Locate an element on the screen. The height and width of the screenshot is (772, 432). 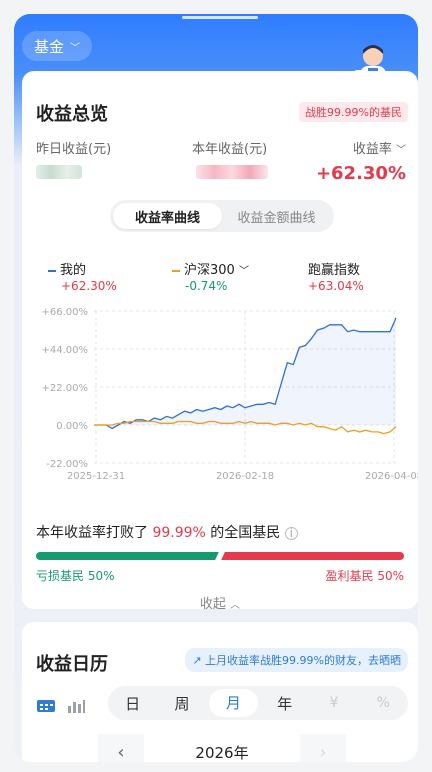
overview-title: 收益总览 is located at coordinates (72, 114).